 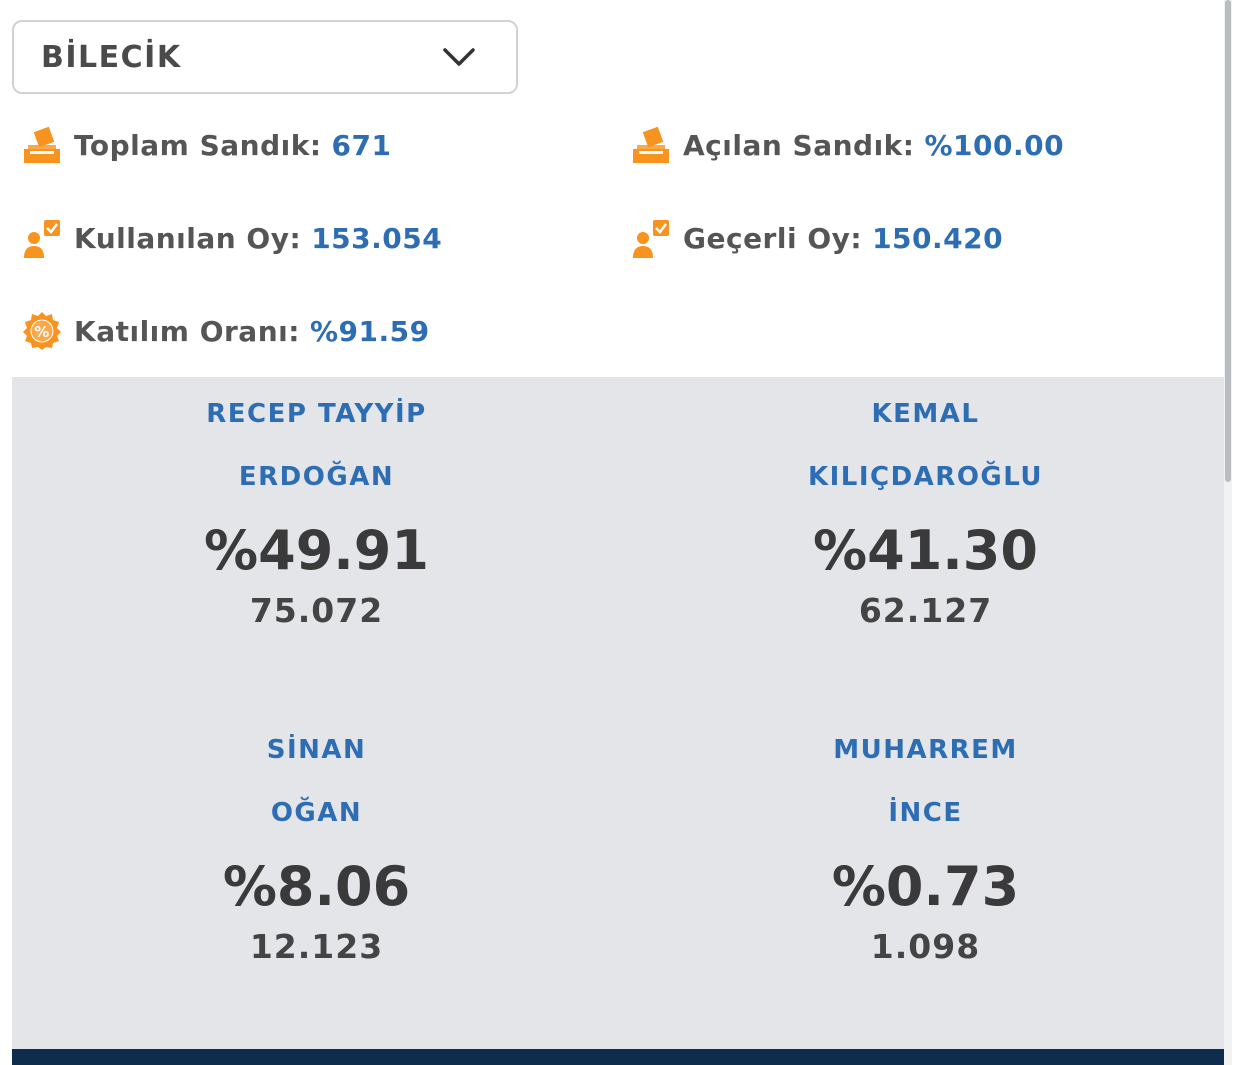 I want to click on chevron-down-icon, so click(x=459, y=57).